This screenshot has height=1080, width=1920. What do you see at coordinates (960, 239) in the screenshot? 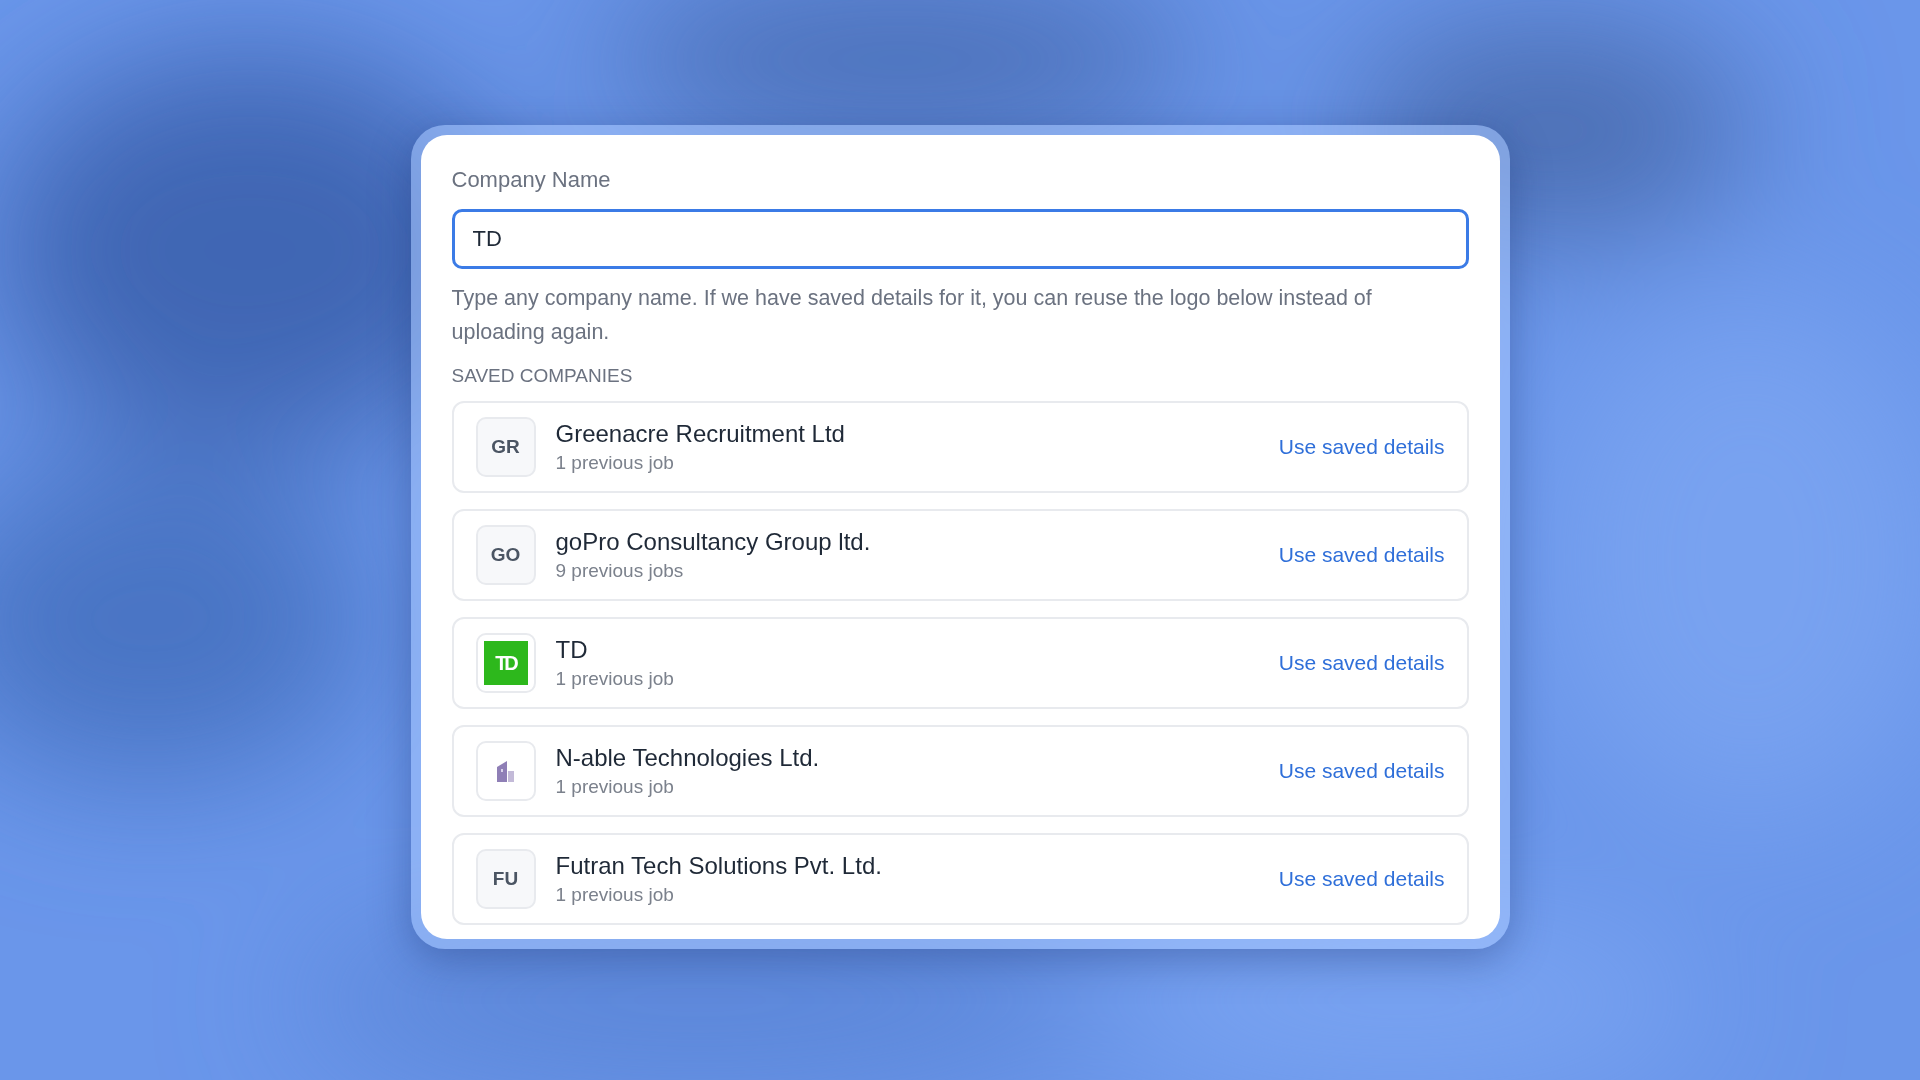
I see `company-name-field: TD` at bounding box center [960, 239].